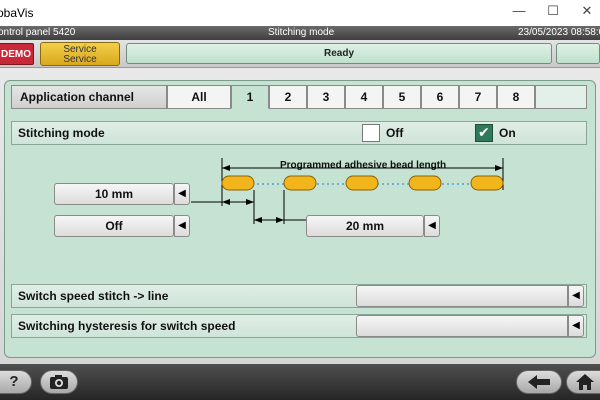  Describe the element at coordinates (395, 133) in the screenshot. I see `stitching-off-label: Off` at that location.